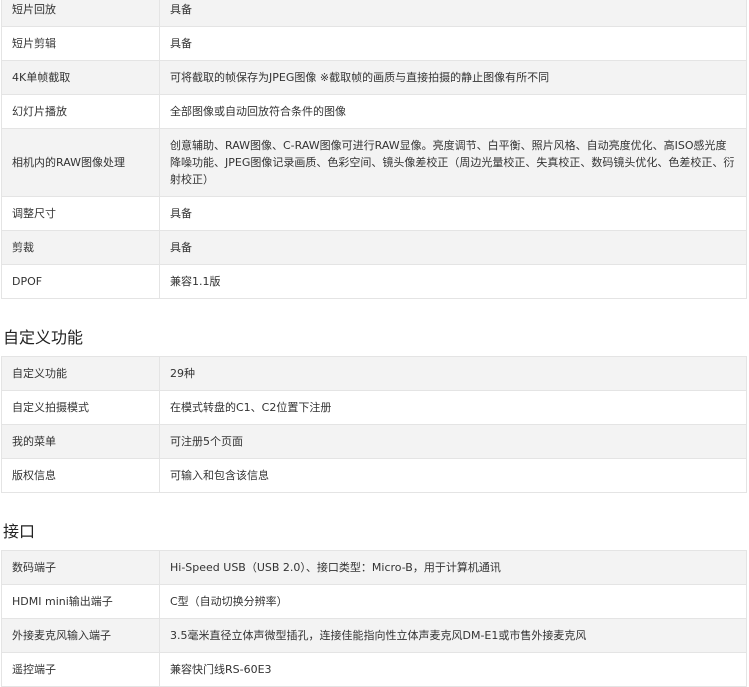 Image resolution: width=749 pixels, height=687 pixels. What do you see at coordinates (80, 635) in the screenshot?
I see `spec-label: 外接麦克风输入端子` at bounding box center [80, 635].